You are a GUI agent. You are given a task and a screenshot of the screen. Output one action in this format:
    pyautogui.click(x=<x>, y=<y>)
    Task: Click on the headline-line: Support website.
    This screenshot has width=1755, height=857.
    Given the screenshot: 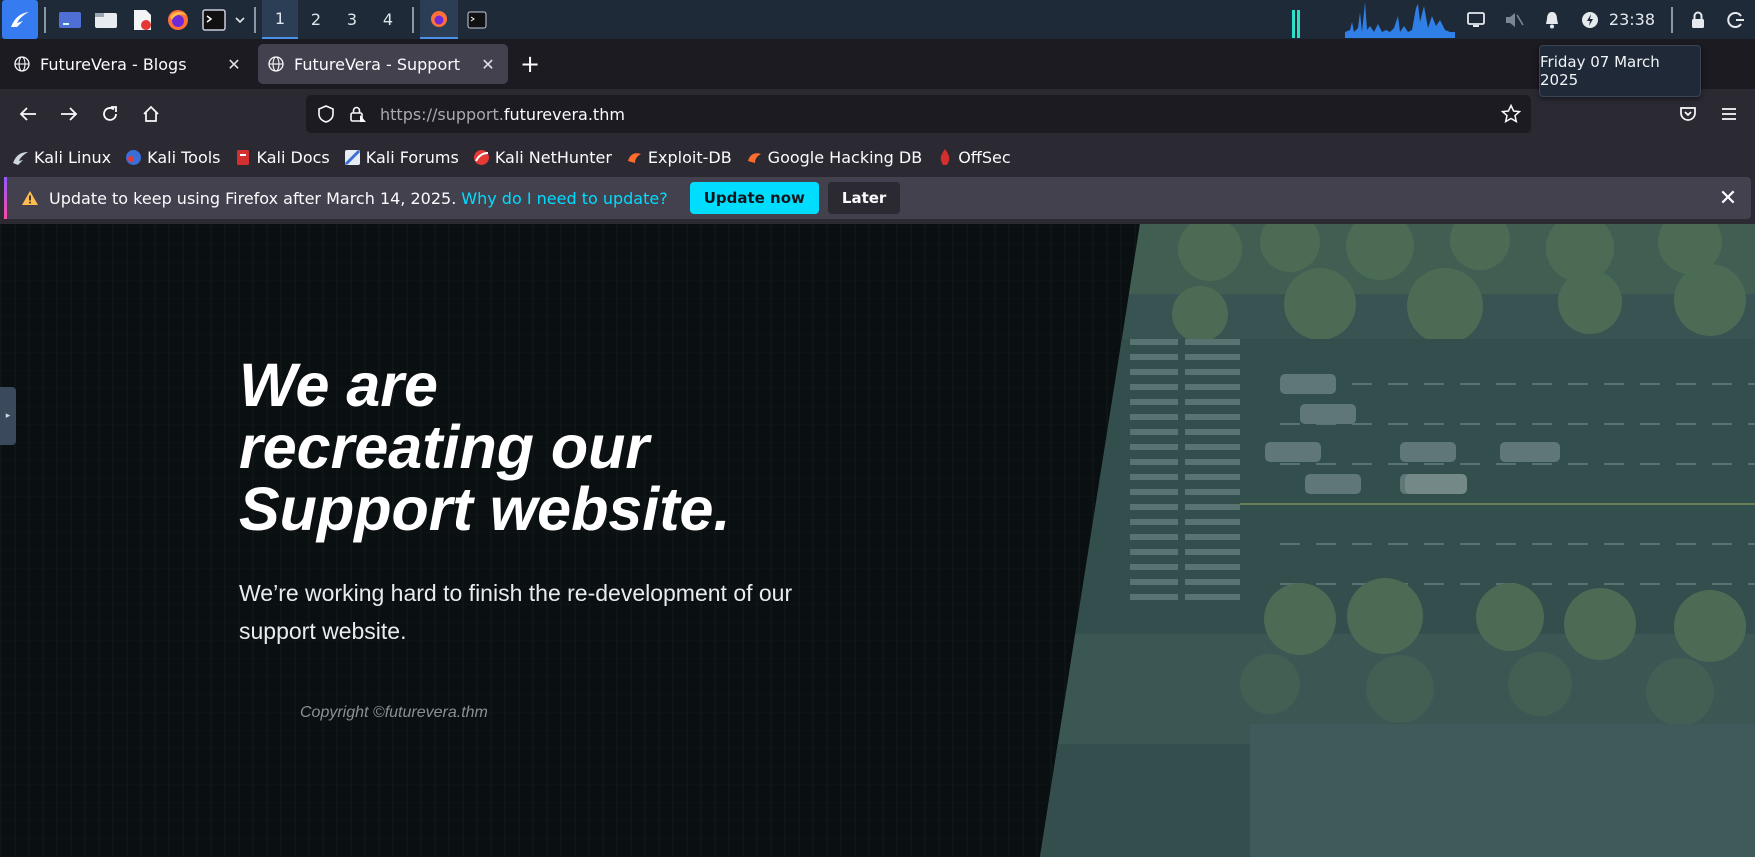 What is the action you would take?
    pyautogui.click(x=485, y=509)
    